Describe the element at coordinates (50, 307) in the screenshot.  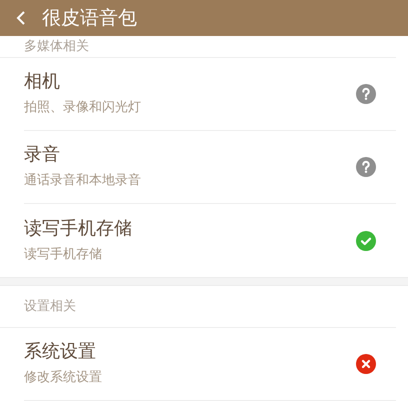
I see `section-label: 设置相关` at that location.